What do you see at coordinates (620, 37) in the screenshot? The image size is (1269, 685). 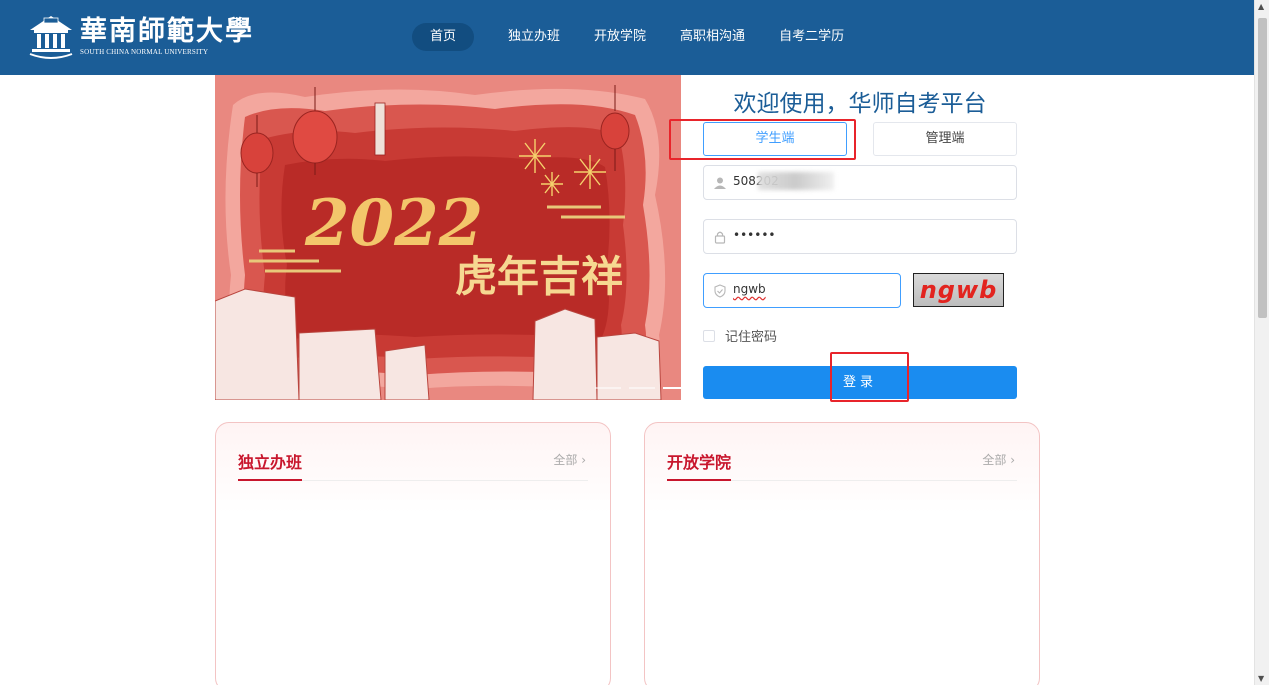 I see `nav-open-college: 开放学院` at bounding box center [620, 37].